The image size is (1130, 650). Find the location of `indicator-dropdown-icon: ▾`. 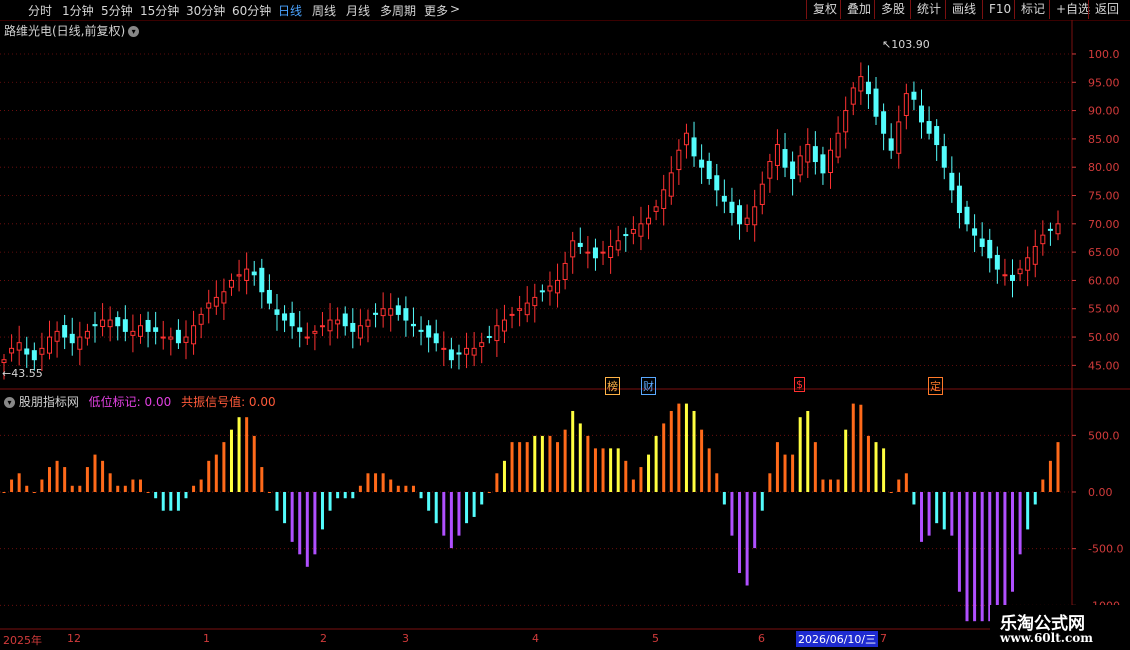

indicator-dropdown-icon: ▾ is located at coordinates (9, 402).